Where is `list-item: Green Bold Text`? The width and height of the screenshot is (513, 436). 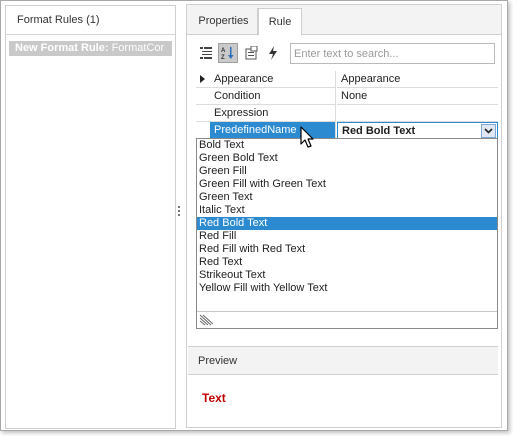
list-item: Green Bold Text is located at coordinates (347, 158).